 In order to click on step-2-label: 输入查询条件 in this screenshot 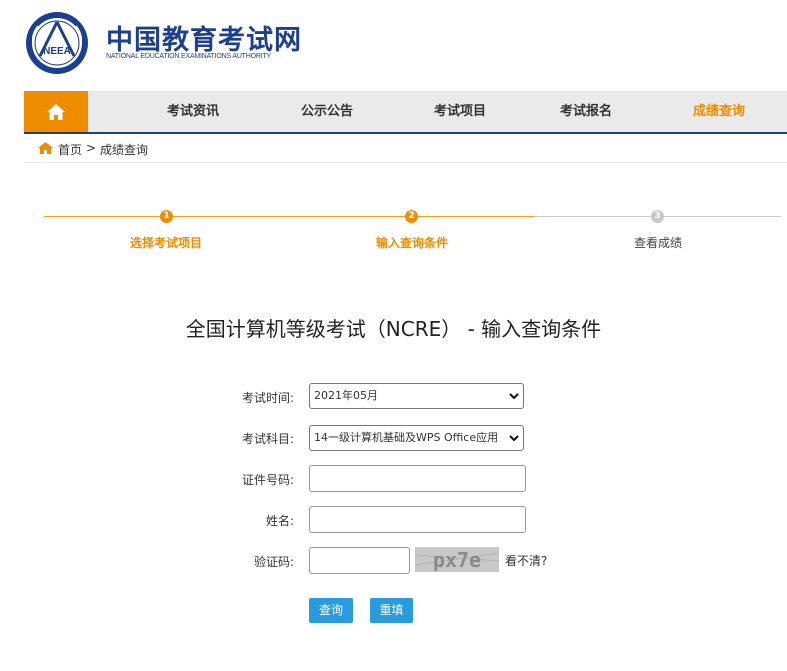, I will do `click(411, 243)`.